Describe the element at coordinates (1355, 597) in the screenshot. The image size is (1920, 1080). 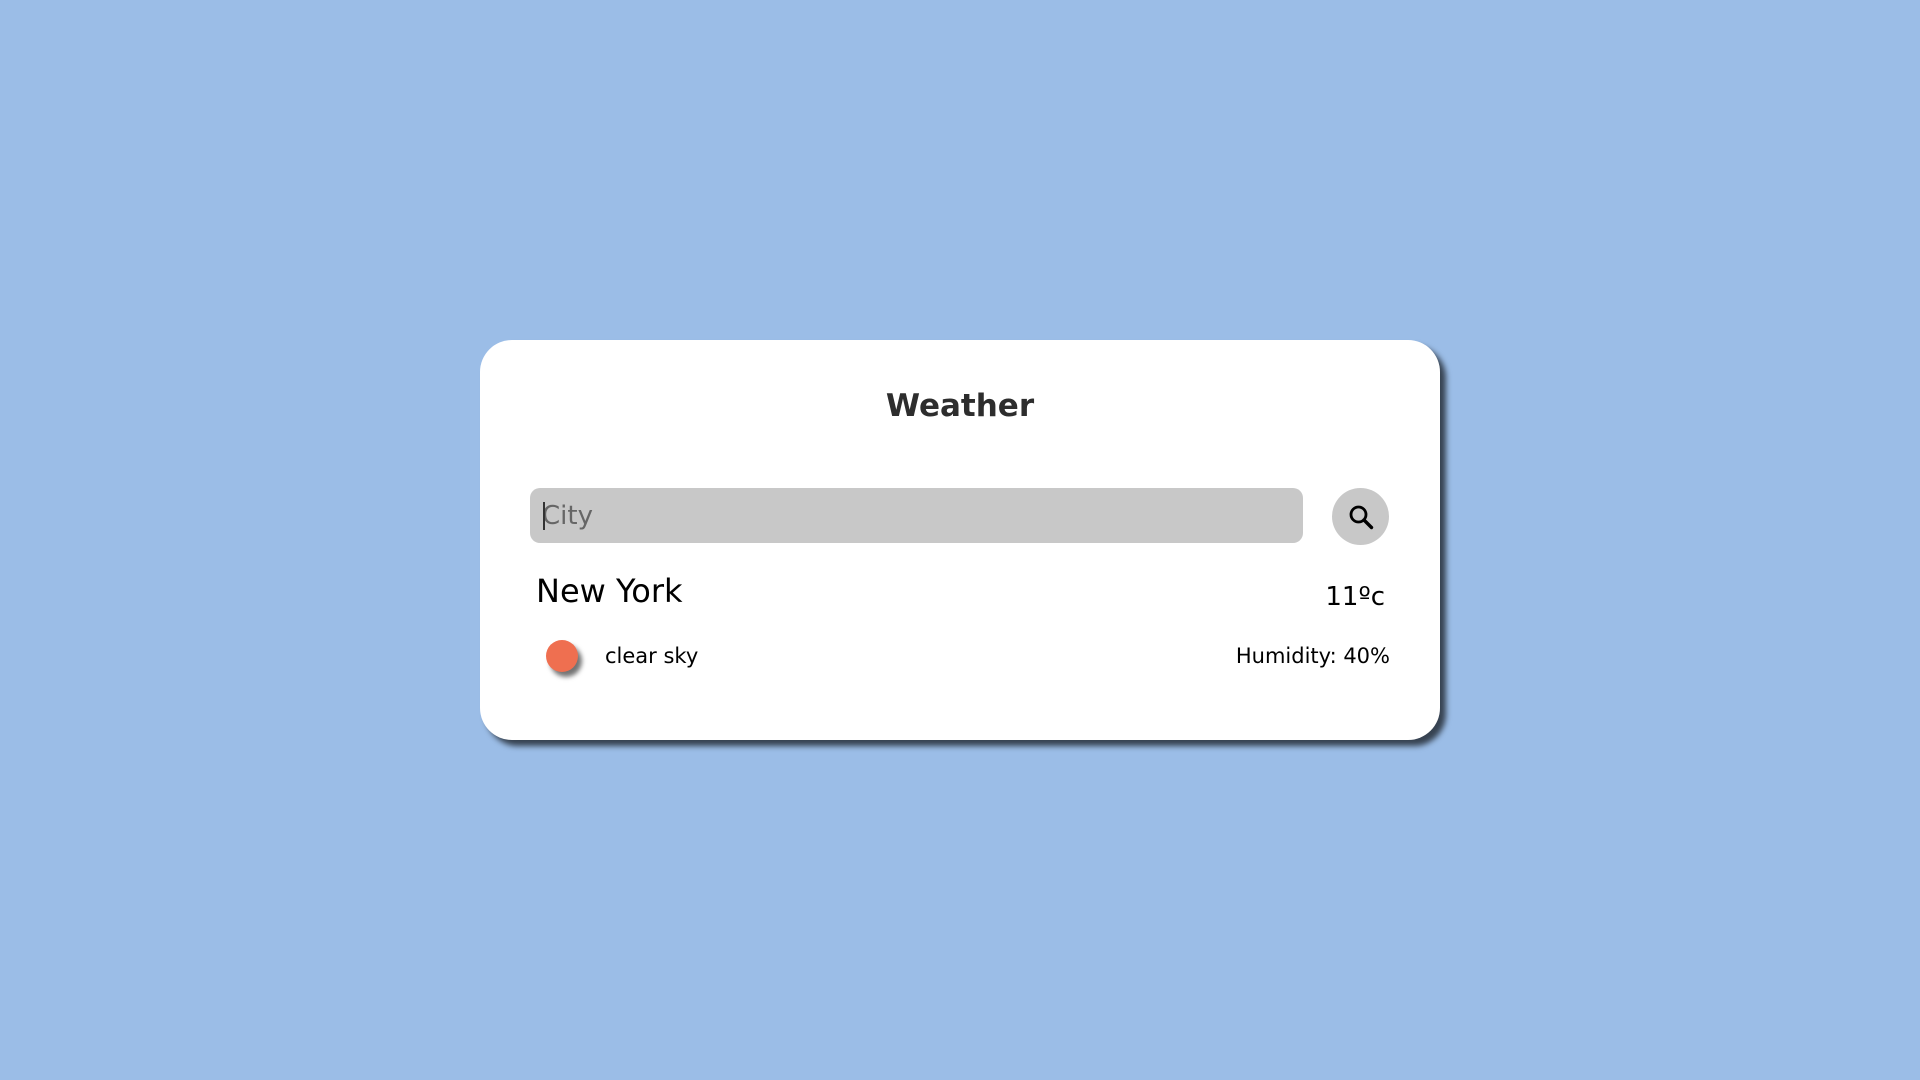
I see `temperature-value: 11ºc` at that location.